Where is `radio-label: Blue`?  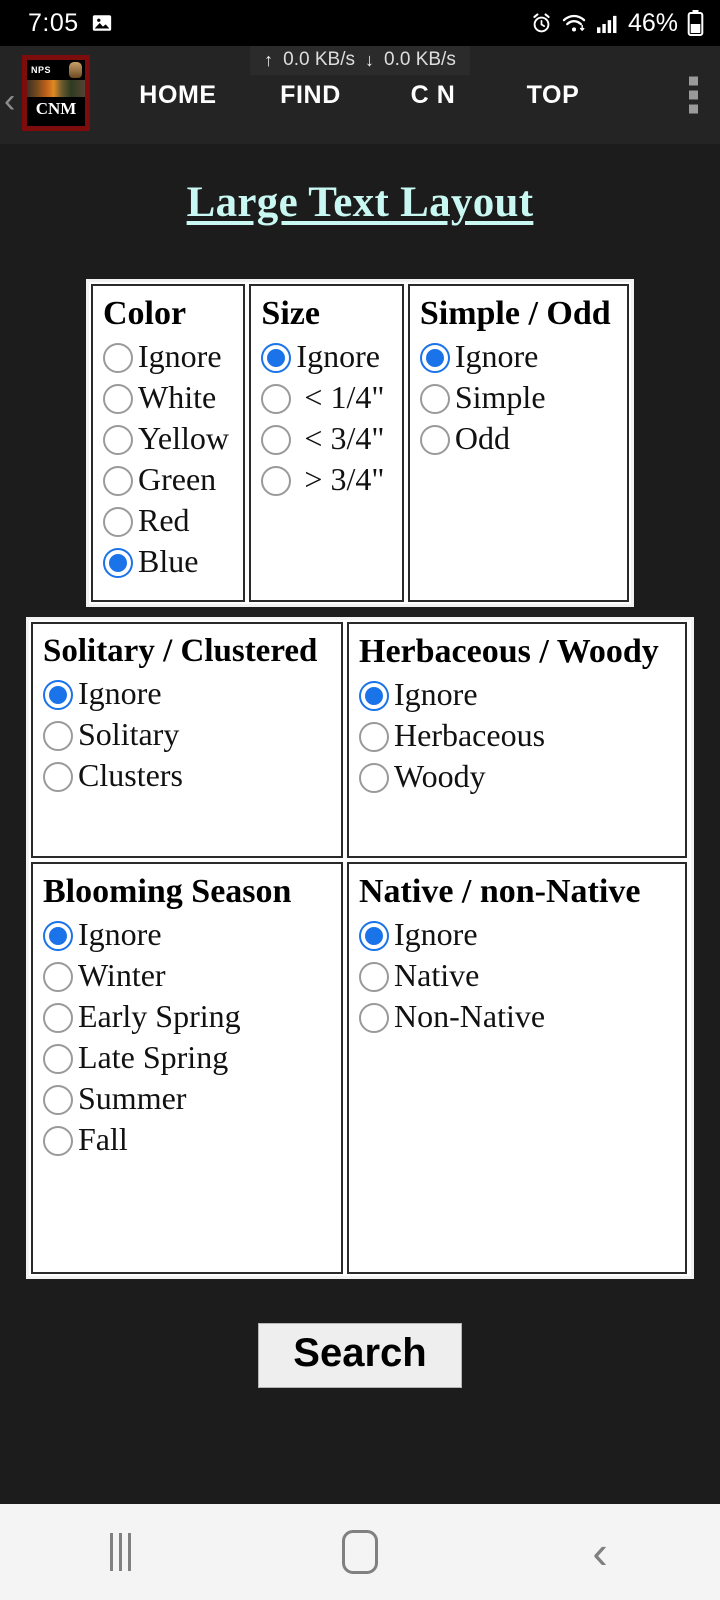
radio-label: Blue is located at coordinates (168, 561).